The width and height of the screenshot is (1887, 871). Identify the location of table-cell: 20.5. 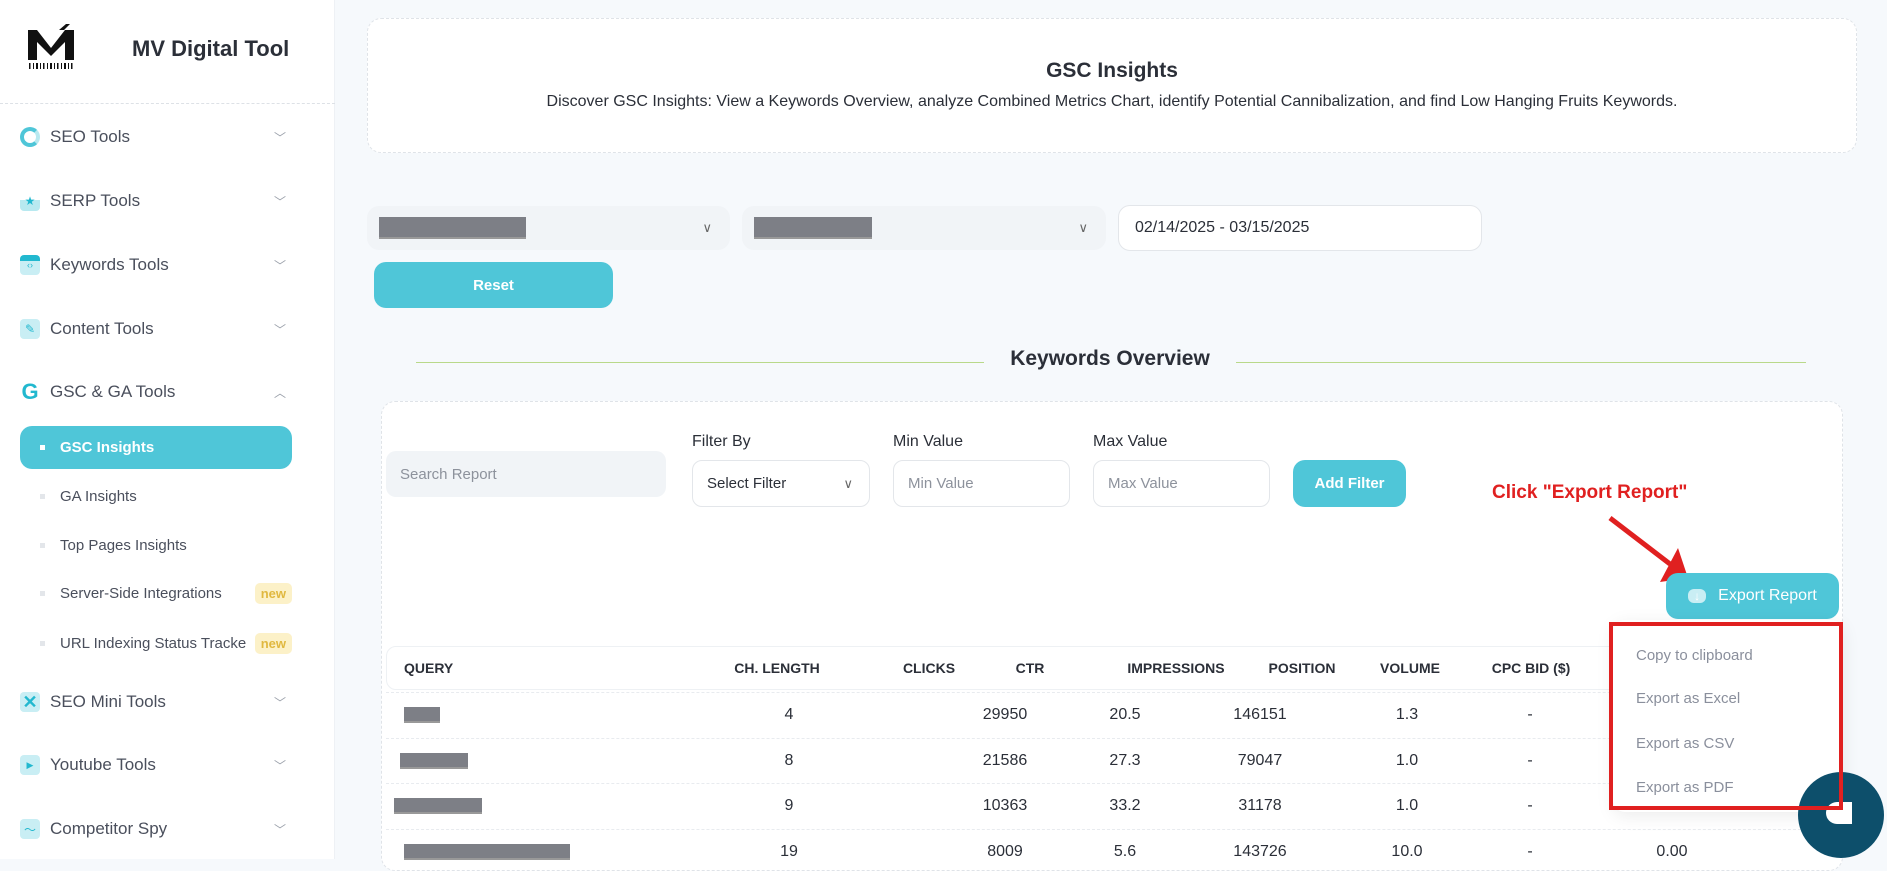
(1125, 714).